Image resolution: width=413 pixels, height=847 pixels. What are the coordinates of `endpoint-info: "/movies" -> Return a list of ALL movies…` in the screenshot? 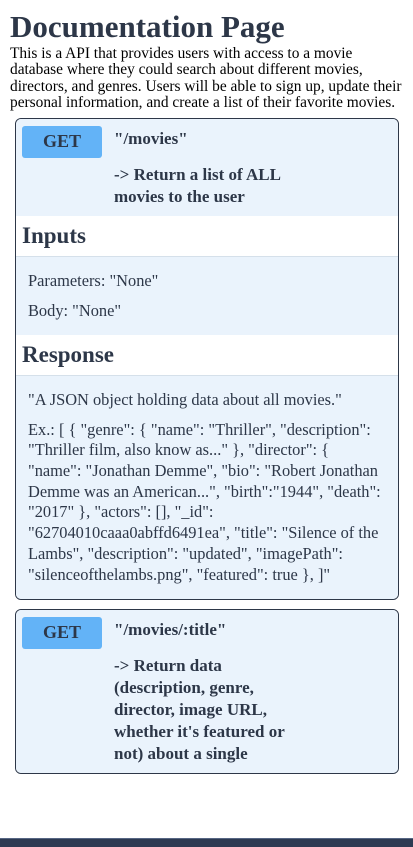 It's located at (253, 167).